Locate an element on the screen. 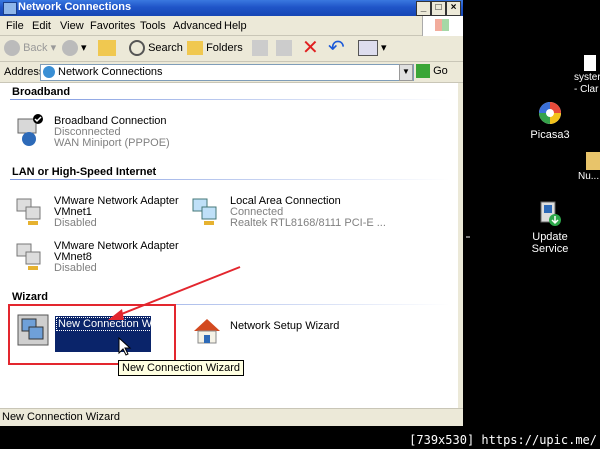 Image resolution: width=600 pixels, height=449 pixels. up-folder-button is located at coordinates (107, 48).